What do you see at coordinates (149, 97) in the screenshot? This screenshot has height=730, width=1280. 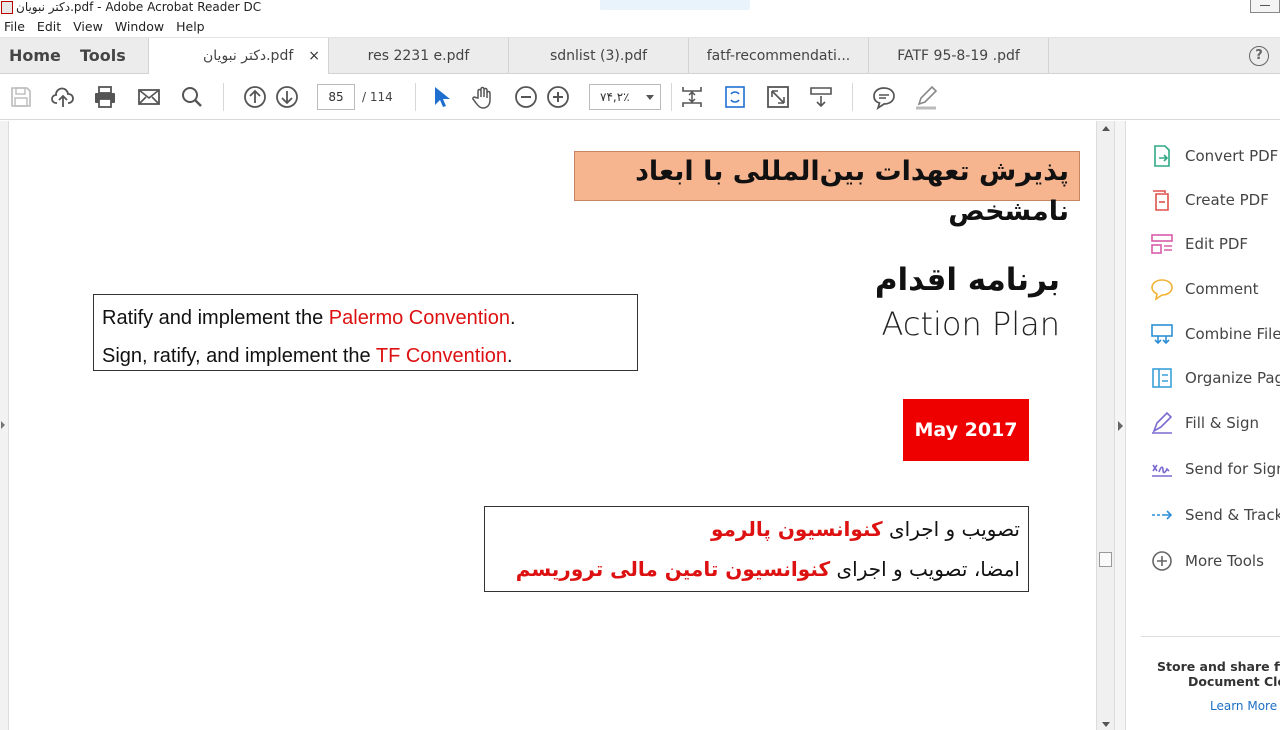 I see `email-icon` at bounding box center [149, 97].